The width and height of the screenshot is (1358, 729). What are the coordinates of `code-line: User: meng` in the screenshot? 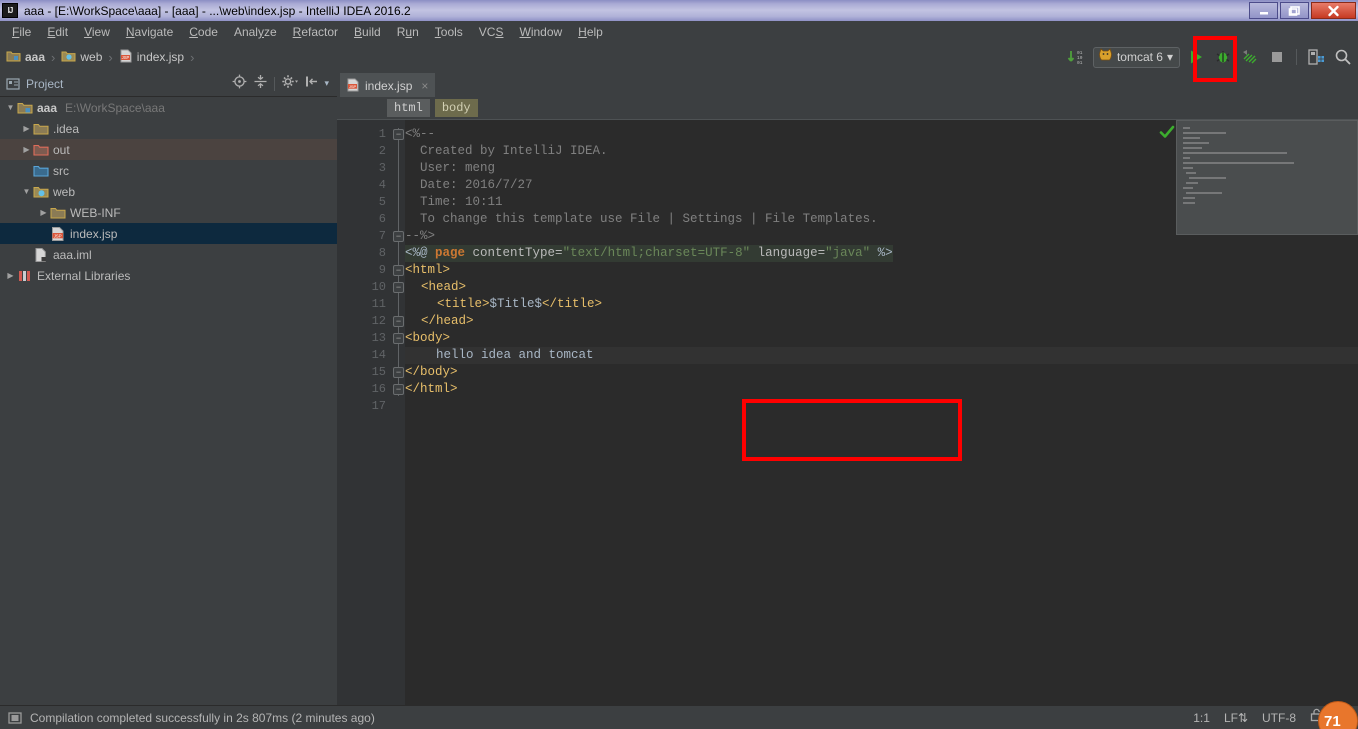 It's located at (450, 168).